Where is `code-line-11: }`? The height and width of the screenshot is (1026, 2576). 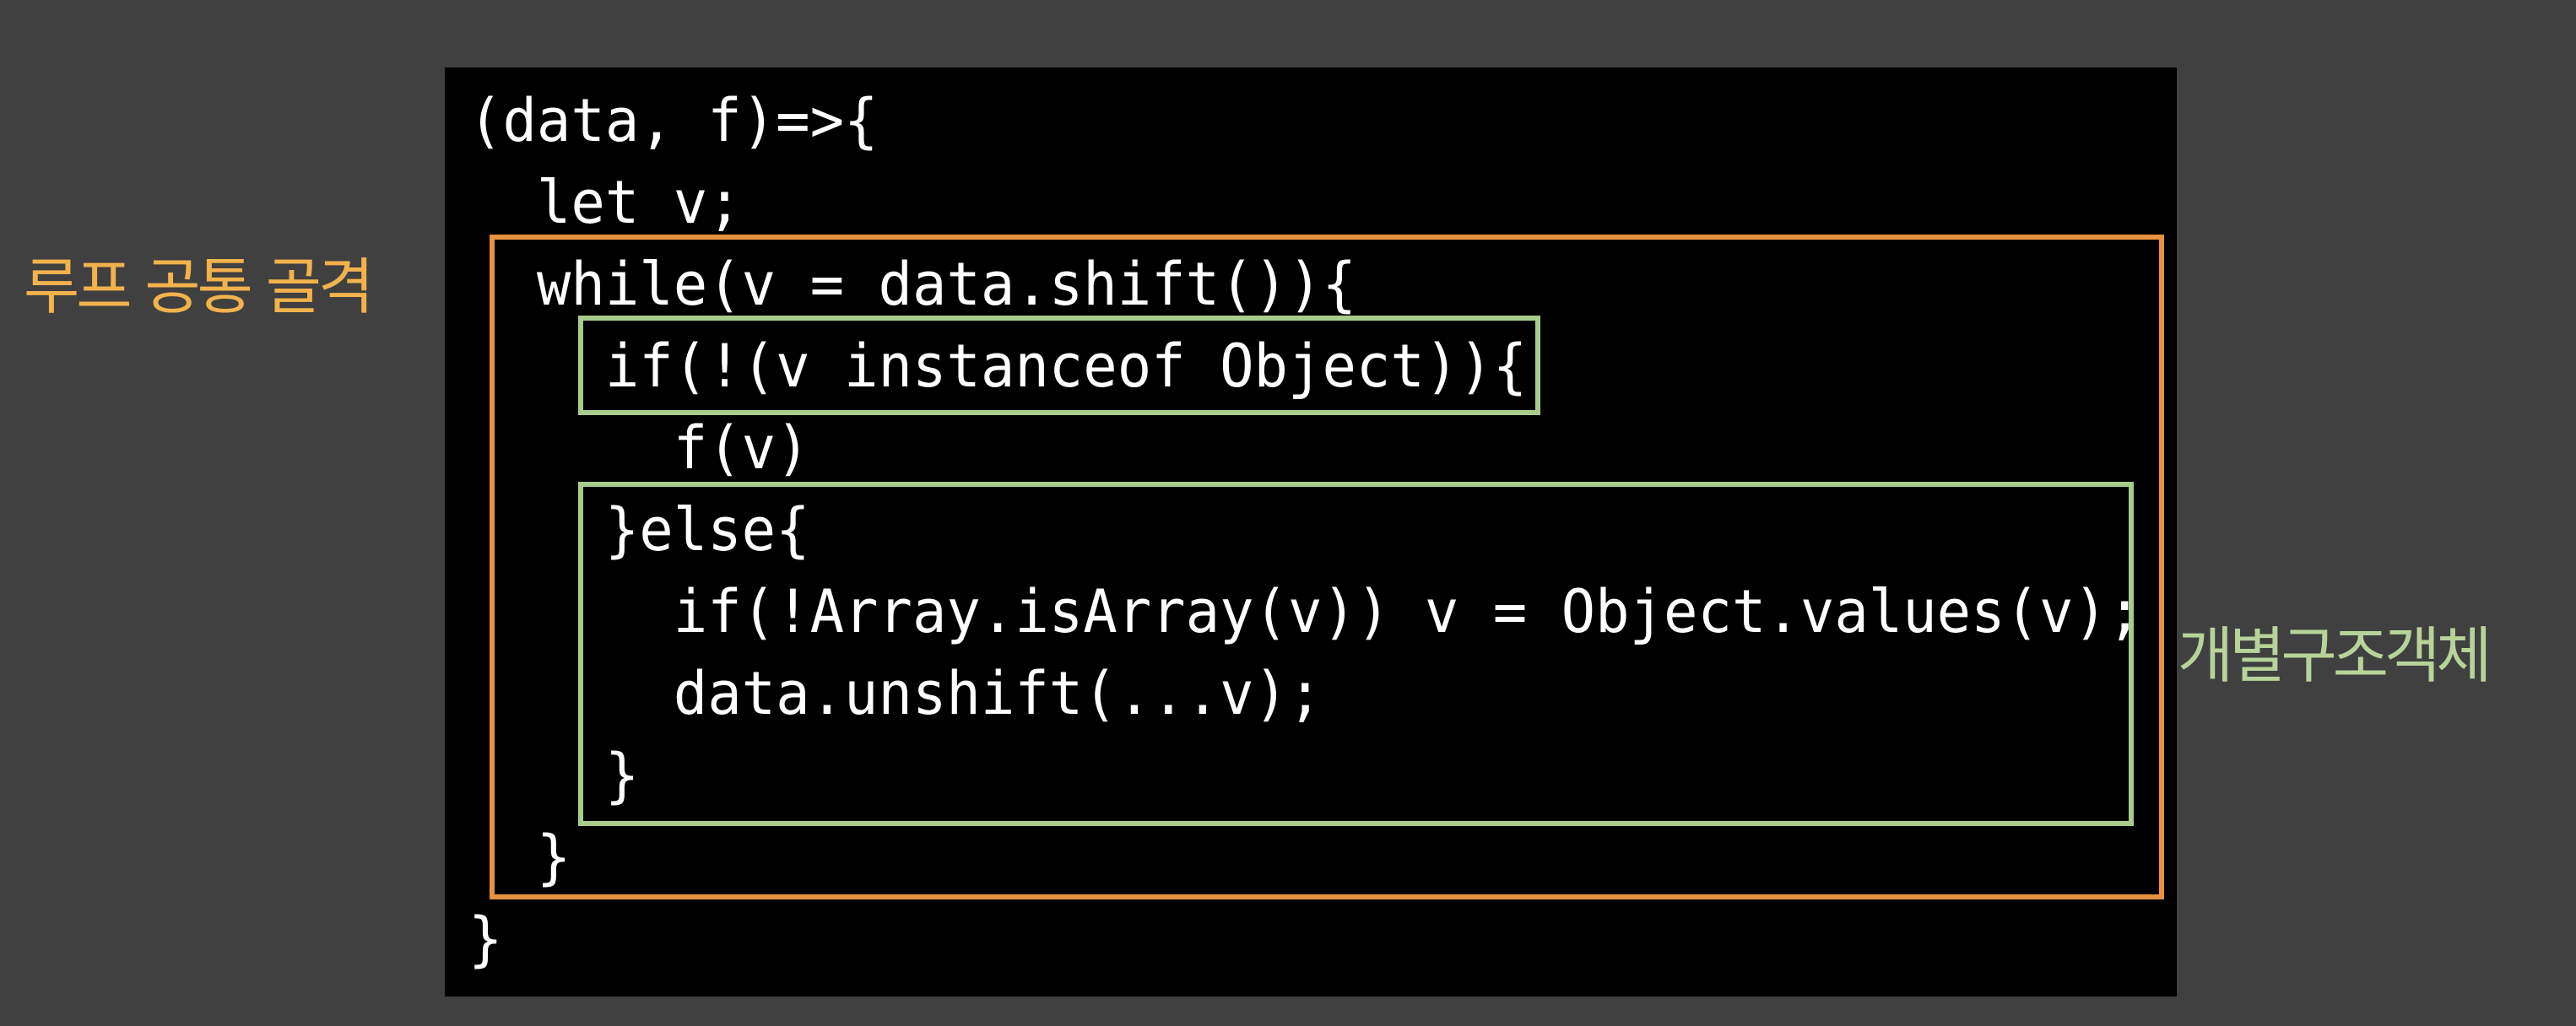 code-line-11: } is located at coordinates (485, 939).